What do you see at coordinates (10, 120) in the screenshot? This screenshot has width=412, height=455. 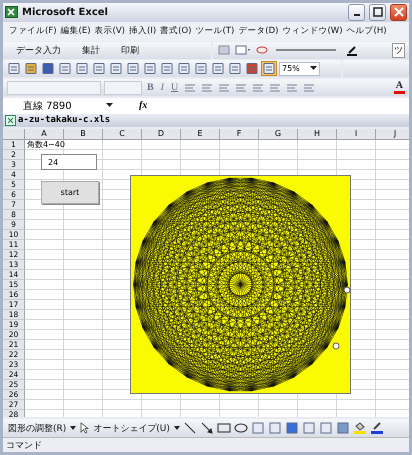 I see `workbook-icon` at bounding box center [10, 120].